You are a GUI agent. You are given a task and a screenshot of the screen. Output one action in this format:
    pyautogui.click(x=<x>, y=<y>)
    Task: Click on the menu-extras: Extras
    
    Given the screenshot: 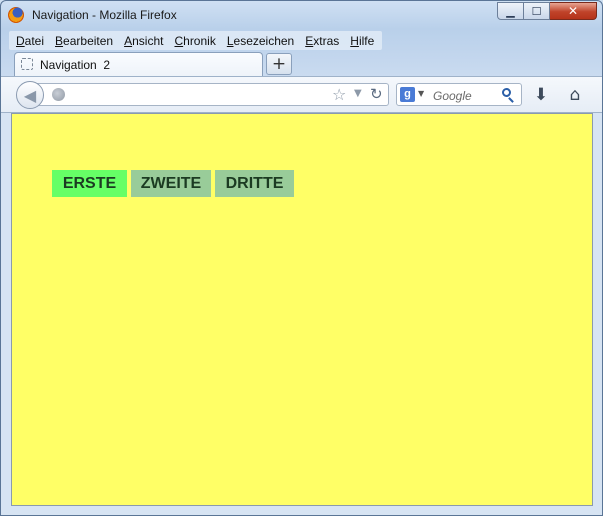 What is the action you would take?
    pyautogui.click(x=322, y=40)
    